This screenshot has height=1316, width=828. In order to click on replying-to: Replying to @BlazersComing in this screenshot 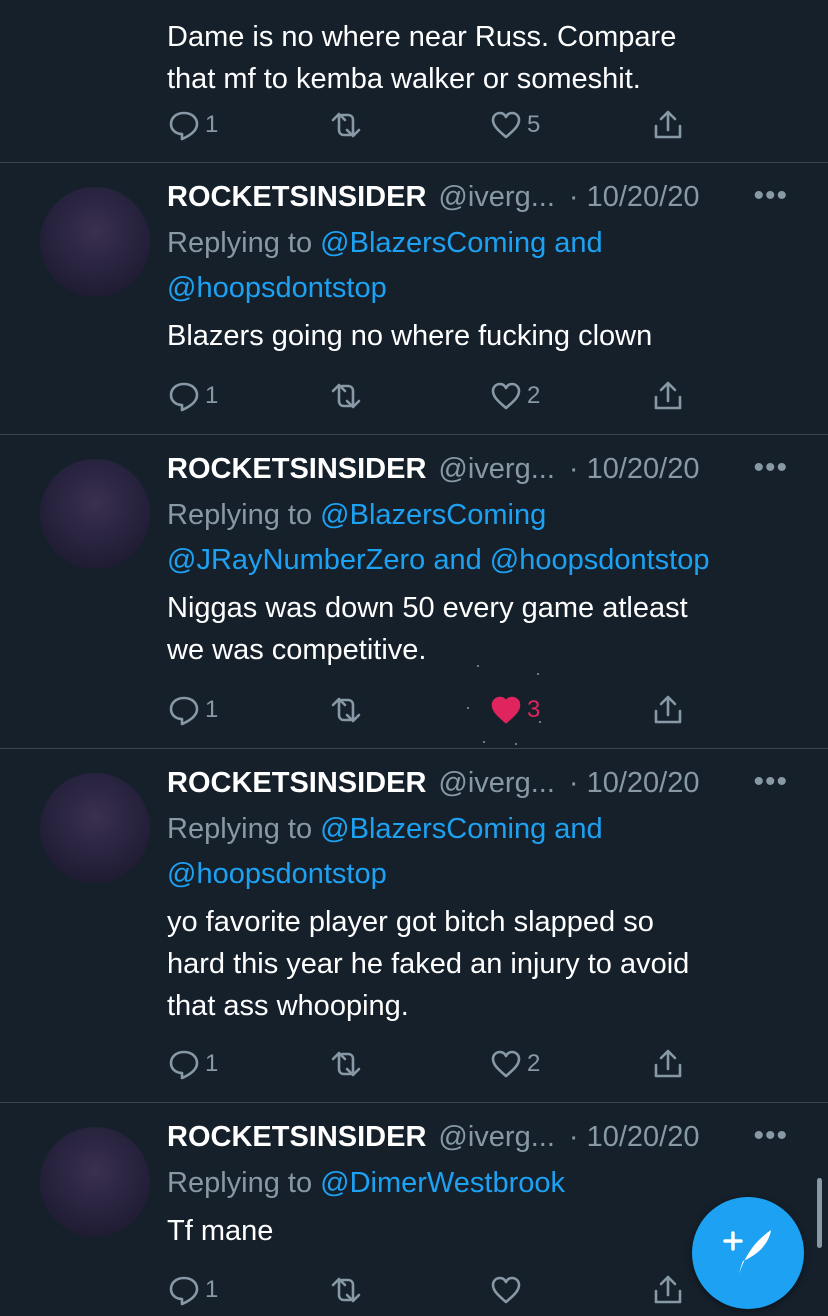, I will do `click(357, 515)`.